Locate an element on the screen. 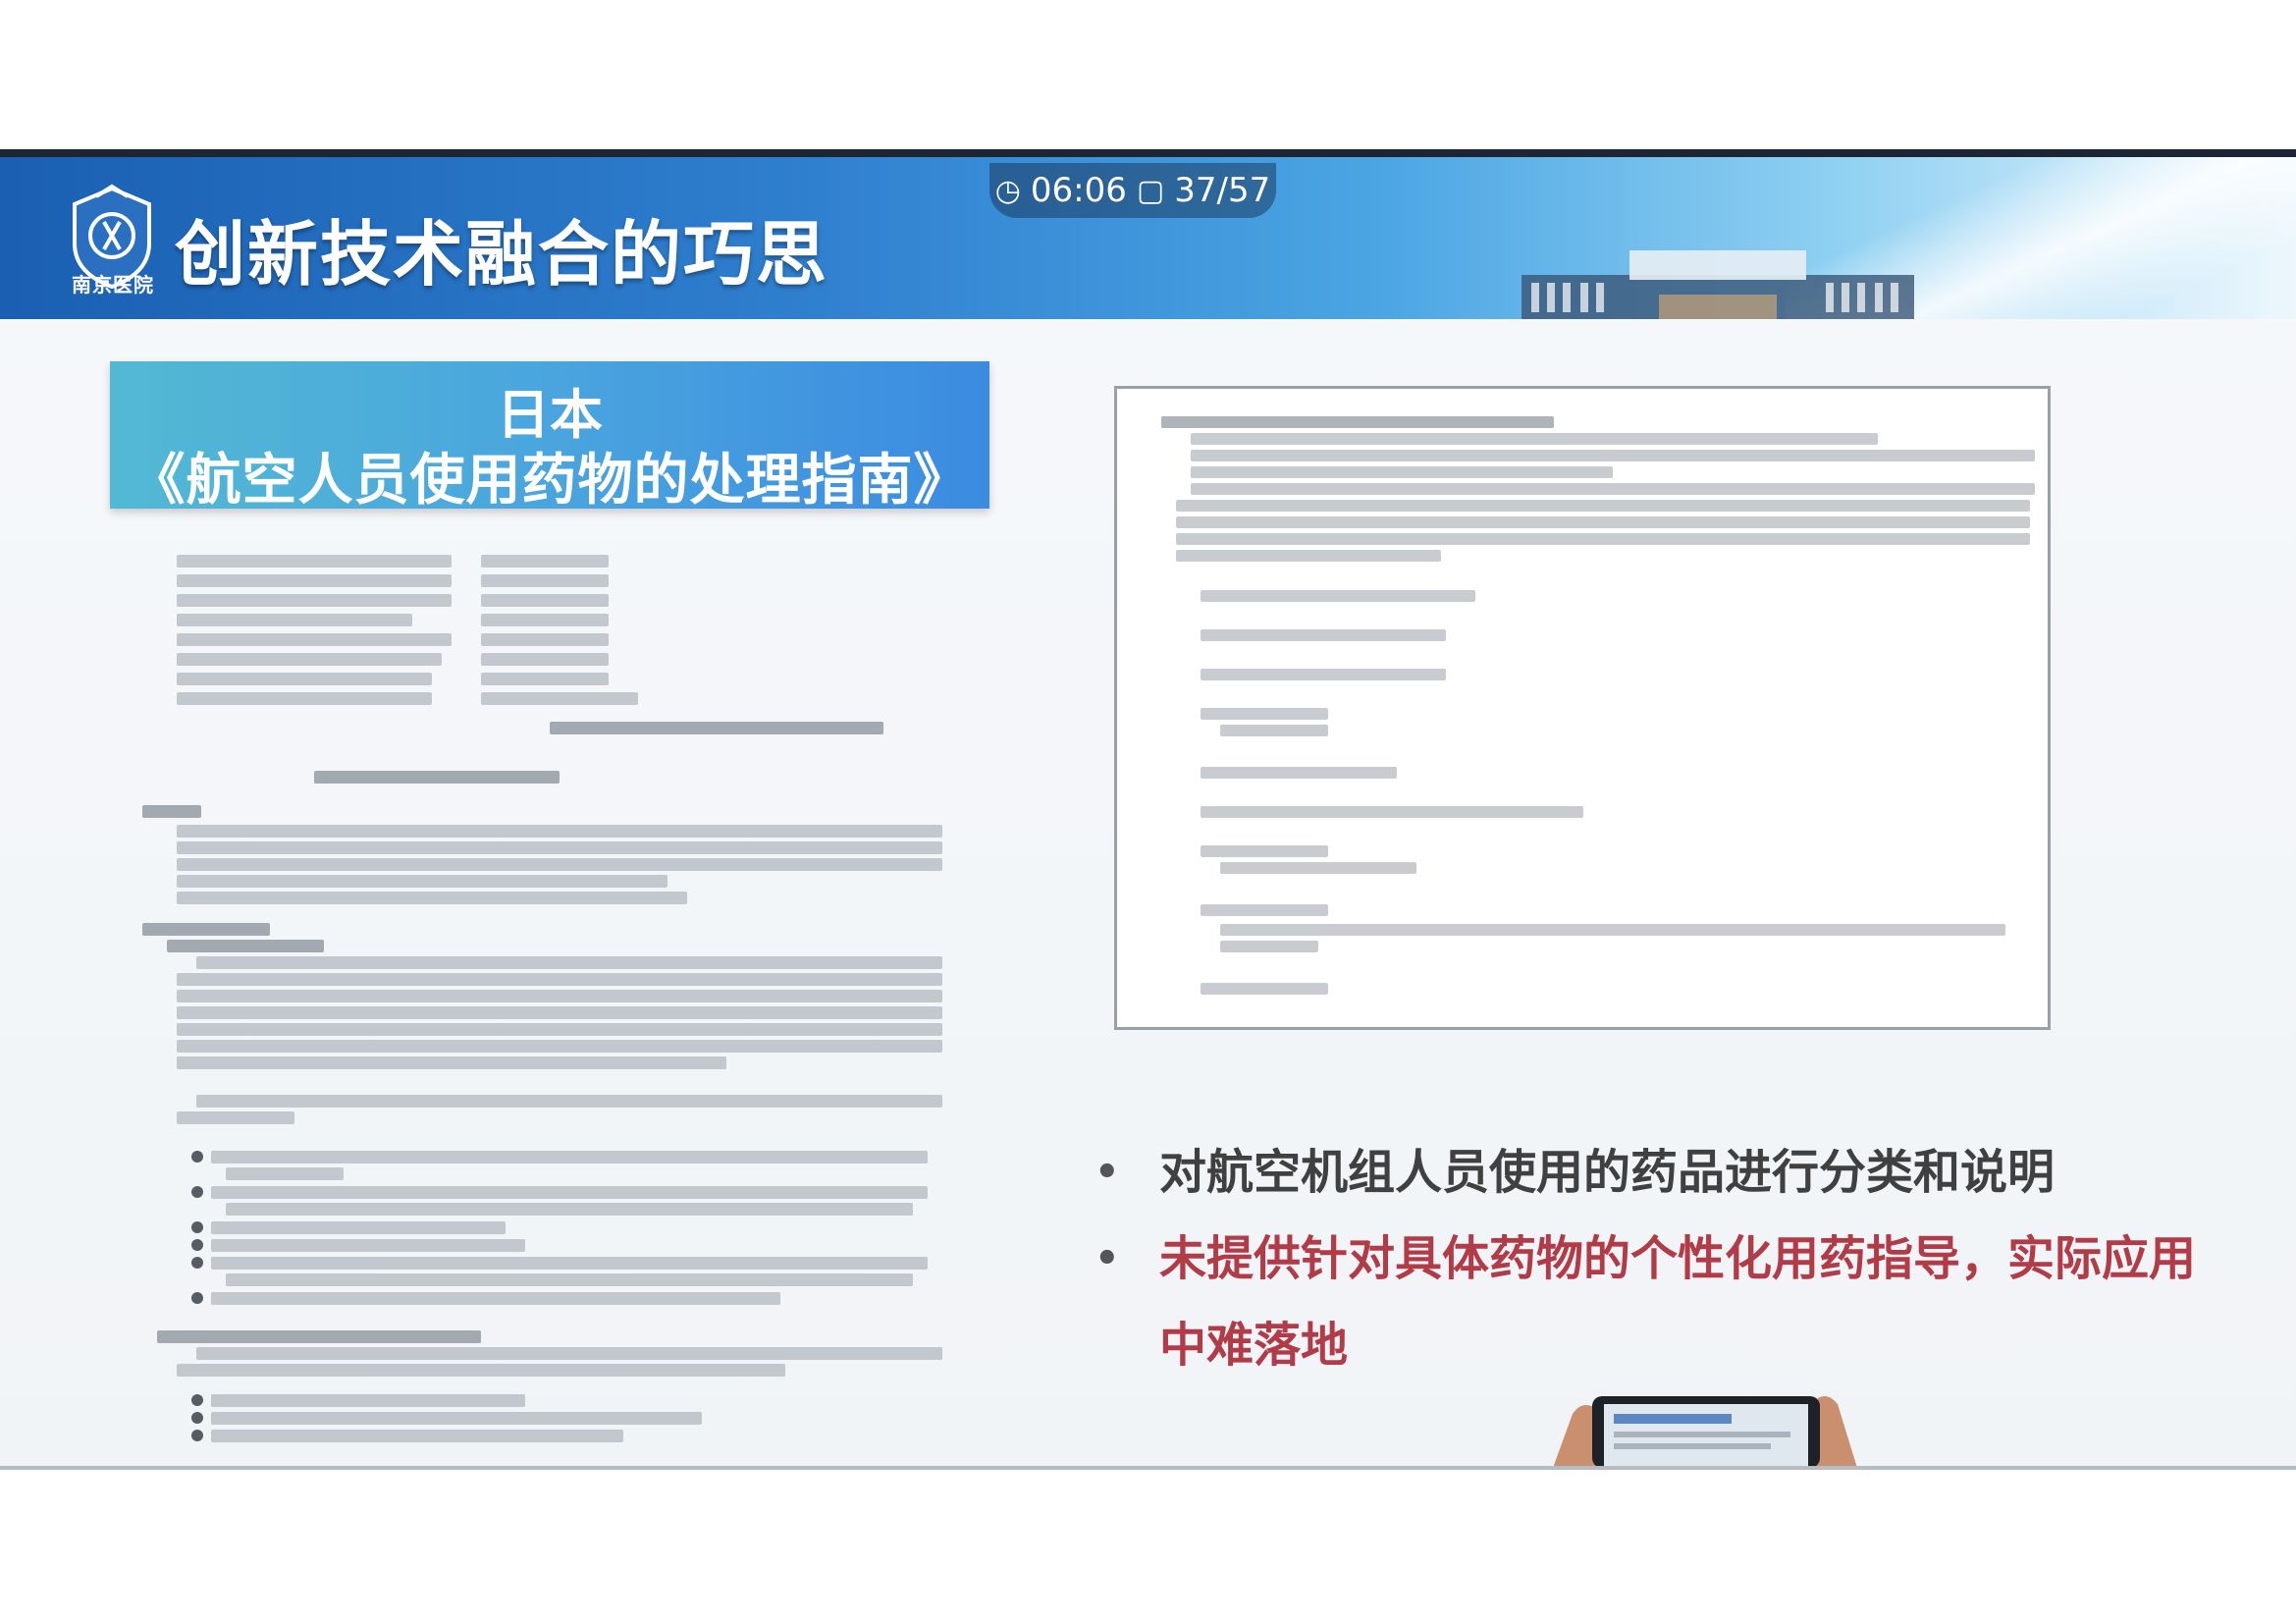 The height and width of the screenshot is (1624, 2296). presentation-timer: ◷ 06:06 ▢ 37/57 is located at coordinates (1132, 190).